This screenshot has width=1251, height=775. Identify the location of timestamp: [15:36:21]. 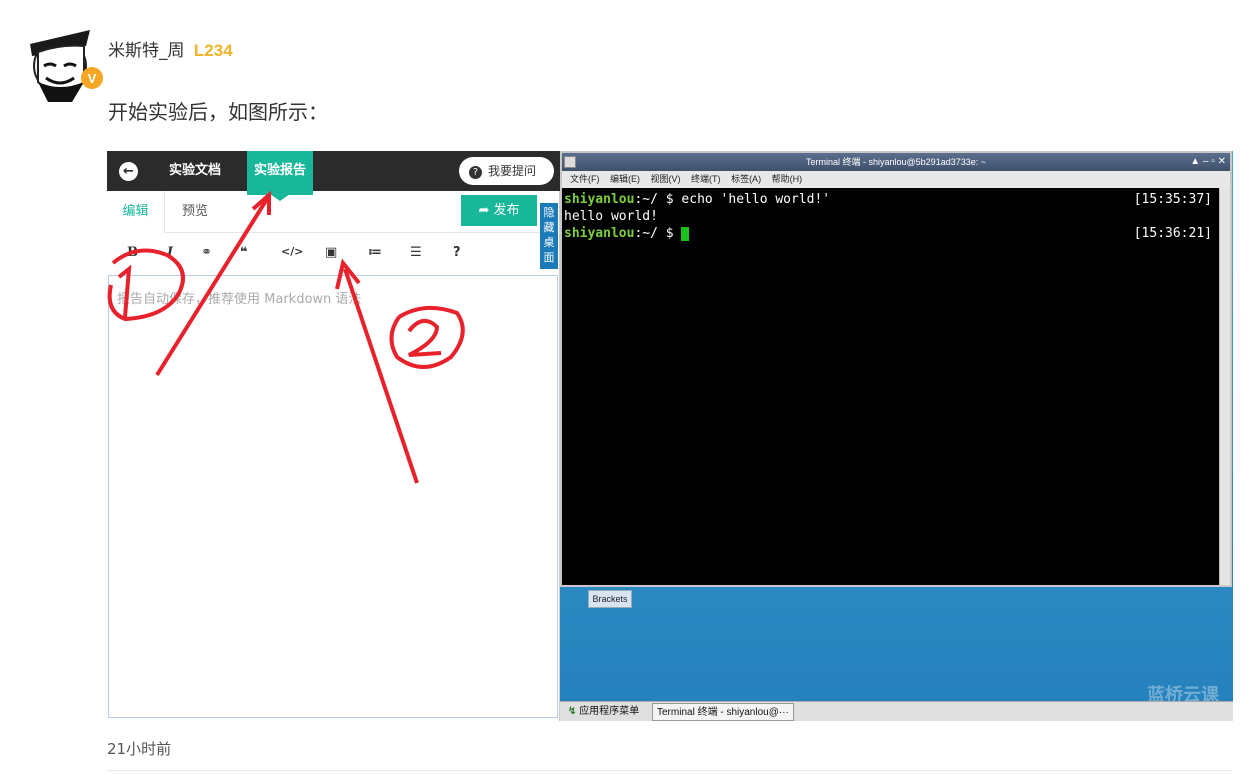
(1172, 233).